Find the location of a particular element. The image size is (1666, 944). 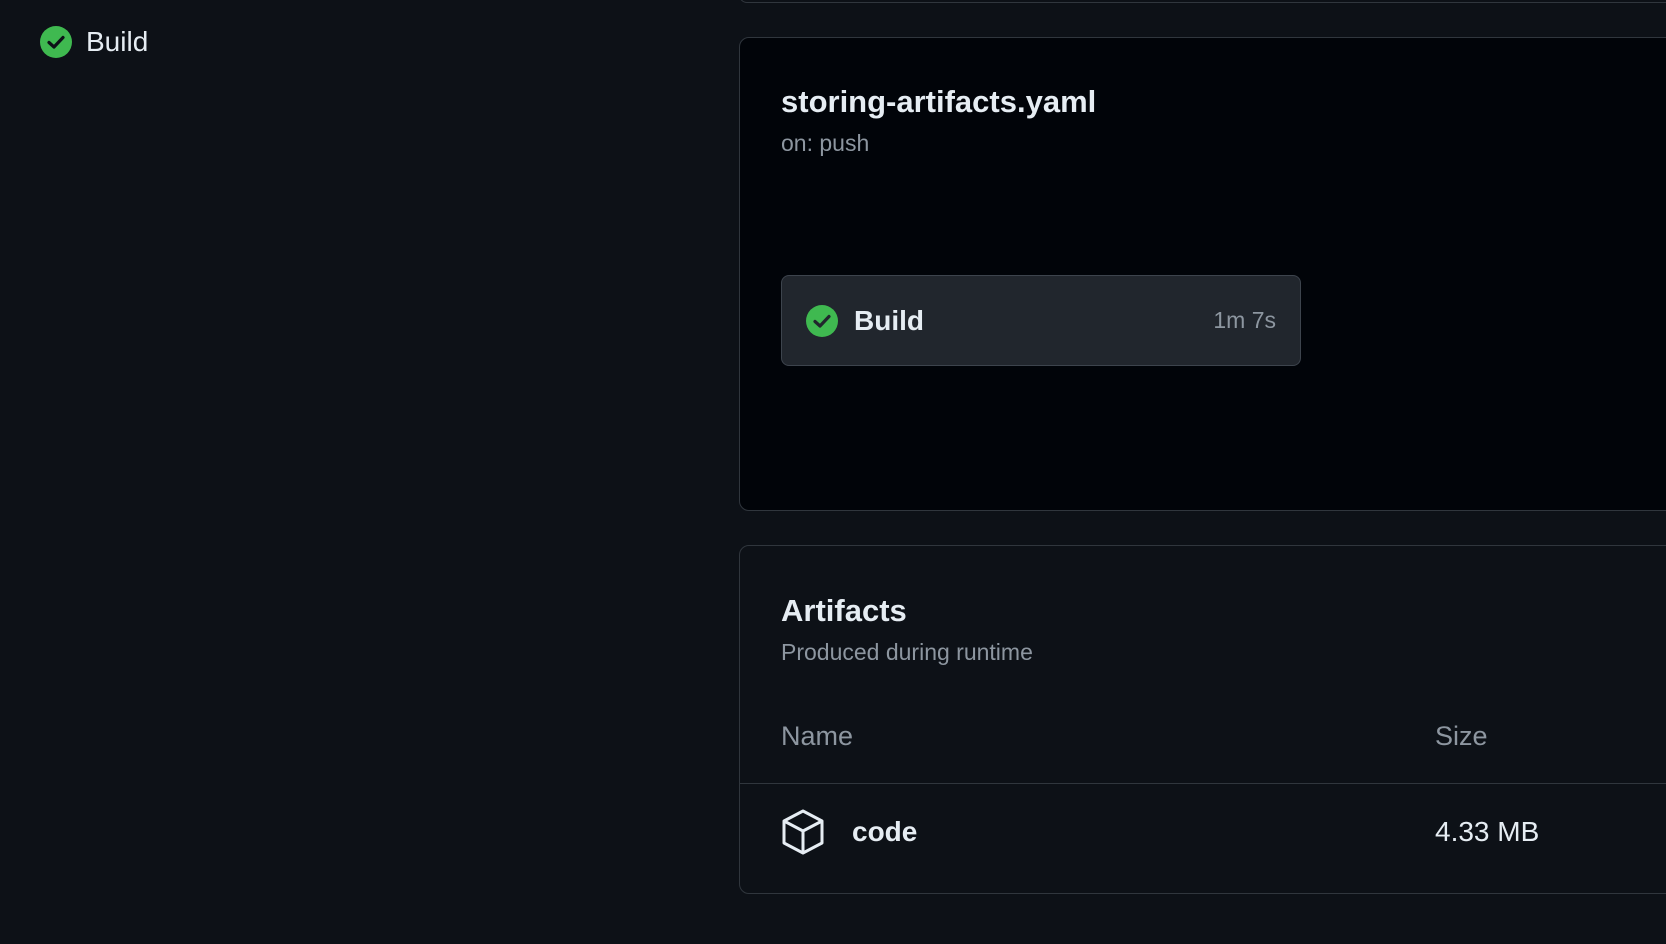

artifact-row: code 4.33 MB is located at coordinates (1203, 834).